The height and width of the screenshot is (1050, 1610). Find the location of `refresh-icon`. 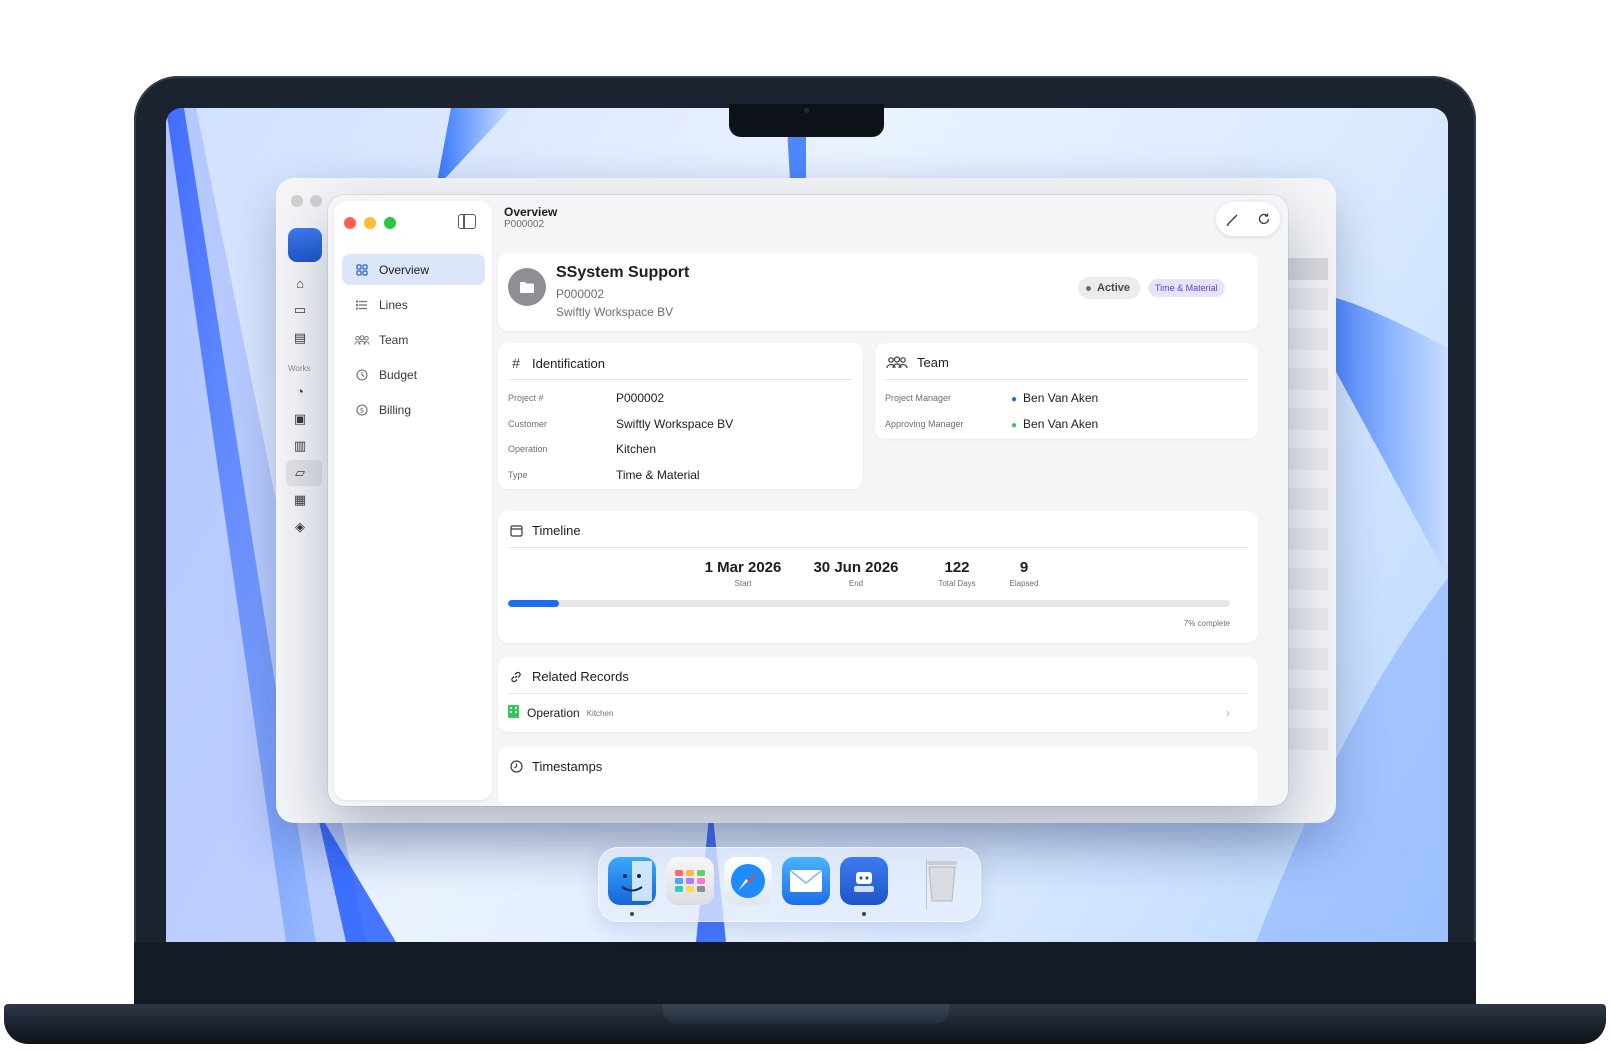

refresh-icon is located at coordinates (1264, 219).